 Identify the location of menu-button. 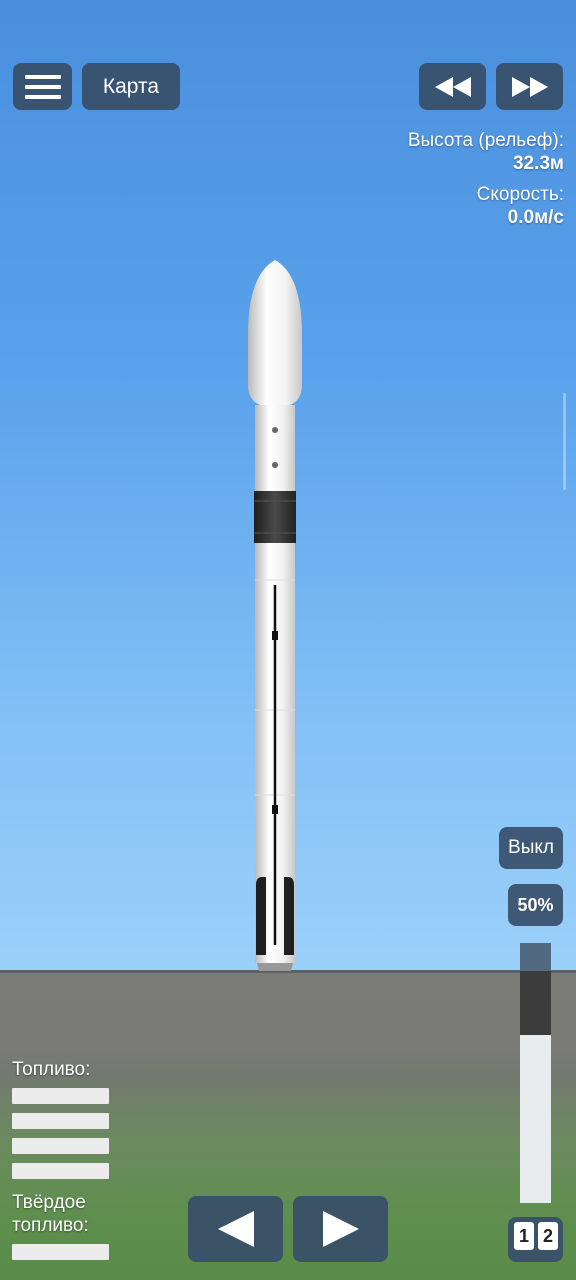
(42, 86).